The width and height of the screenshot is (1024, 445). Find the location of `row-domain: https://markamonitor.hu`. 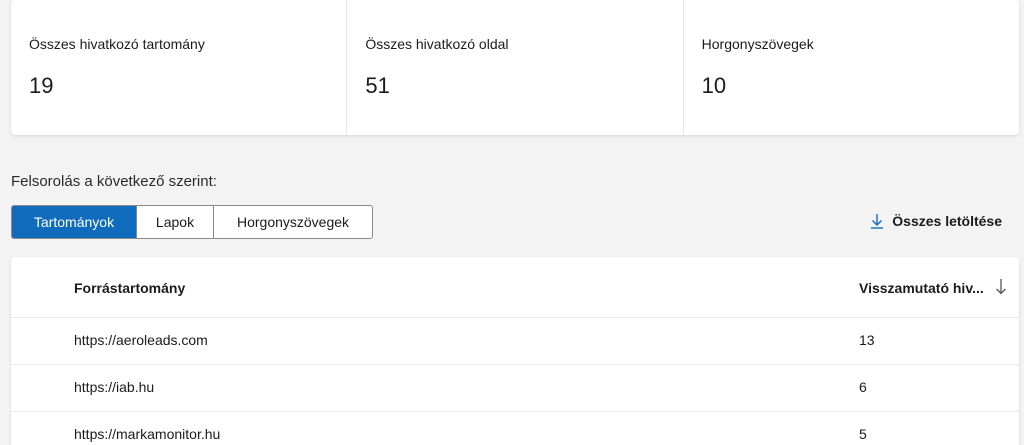

row-domain: https://markamonitor.hu is located at coordinates (147, 434).